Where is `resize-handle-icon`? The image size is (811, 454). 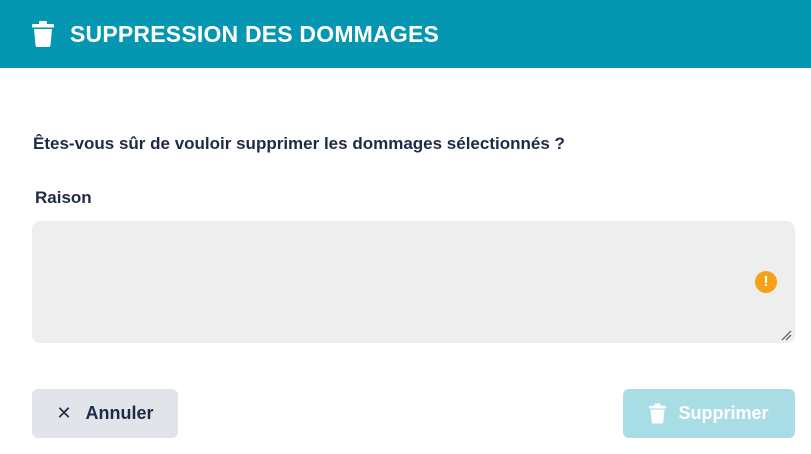 resize-handle-icon is located at coordinates (786, 334).